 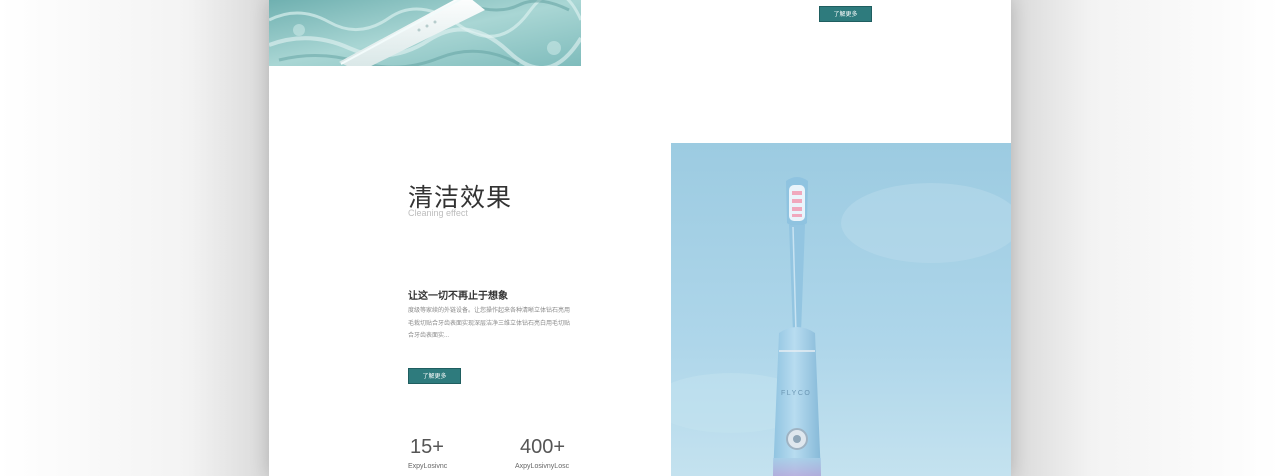 What do you see at coordinates (427, 447) in the screenshot?
I see `stat-value-1: 15+` at bounding box center [427, 447].